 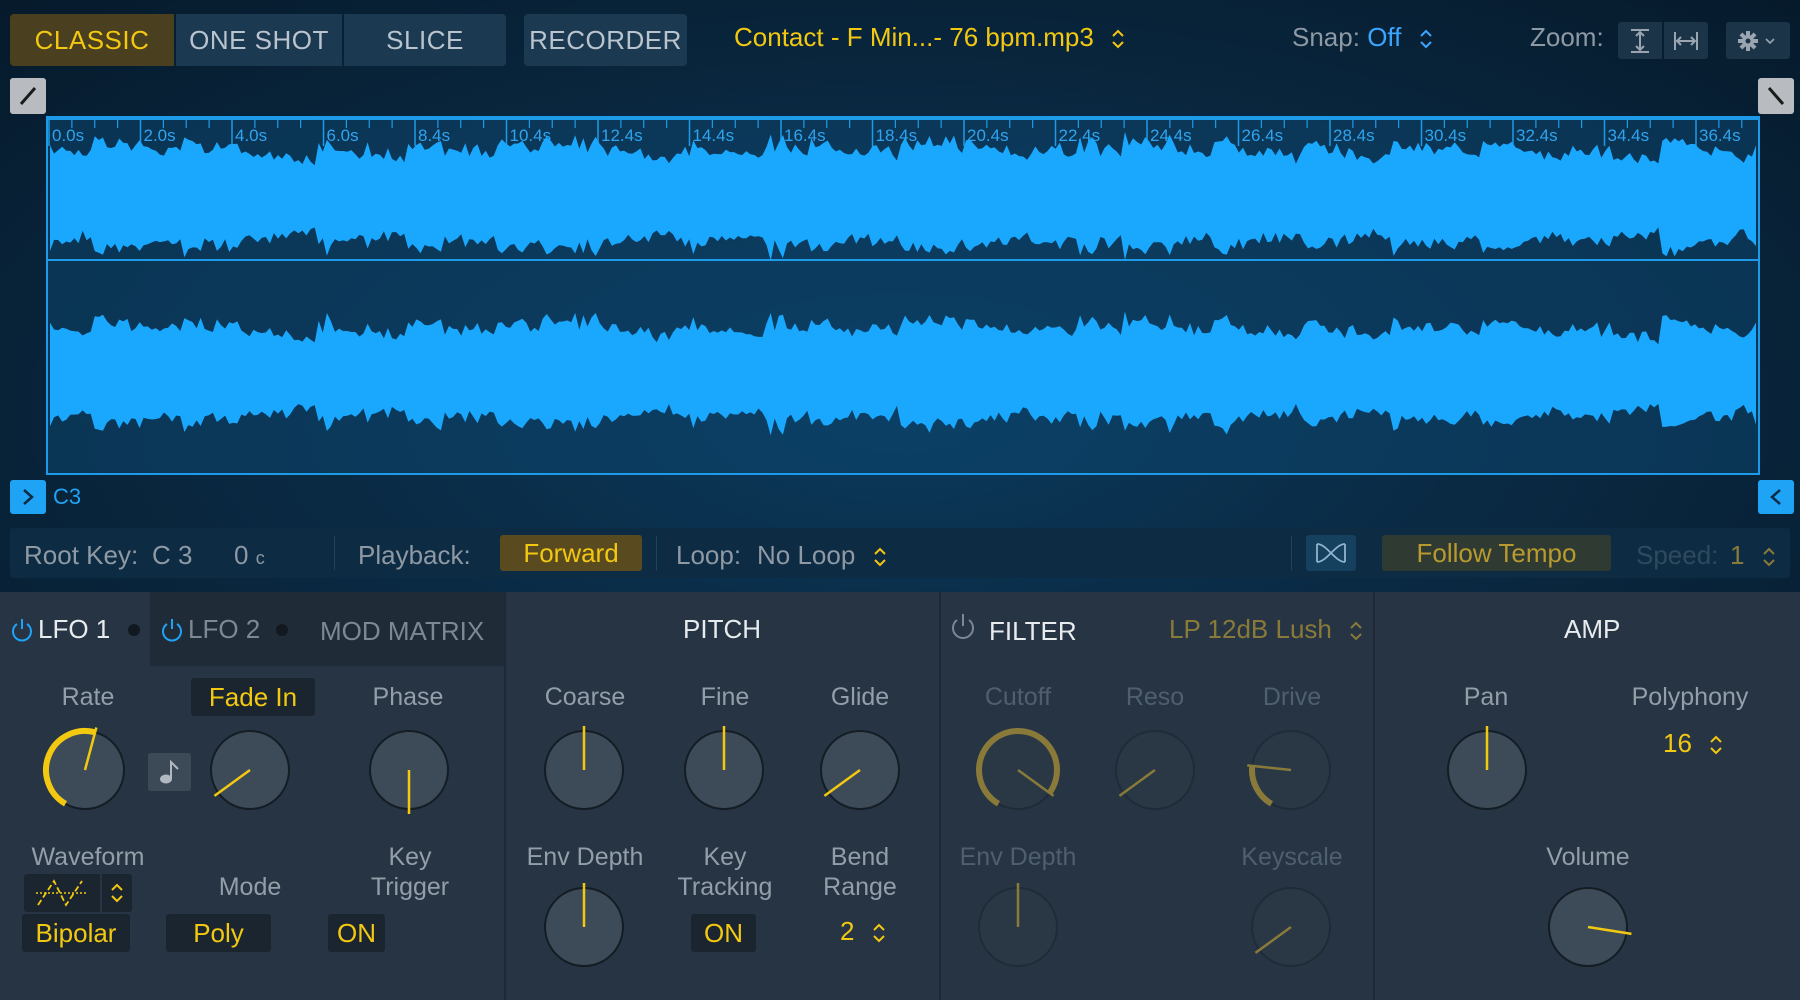 I want to click on volume-knob, so click(x=1588, y=927).